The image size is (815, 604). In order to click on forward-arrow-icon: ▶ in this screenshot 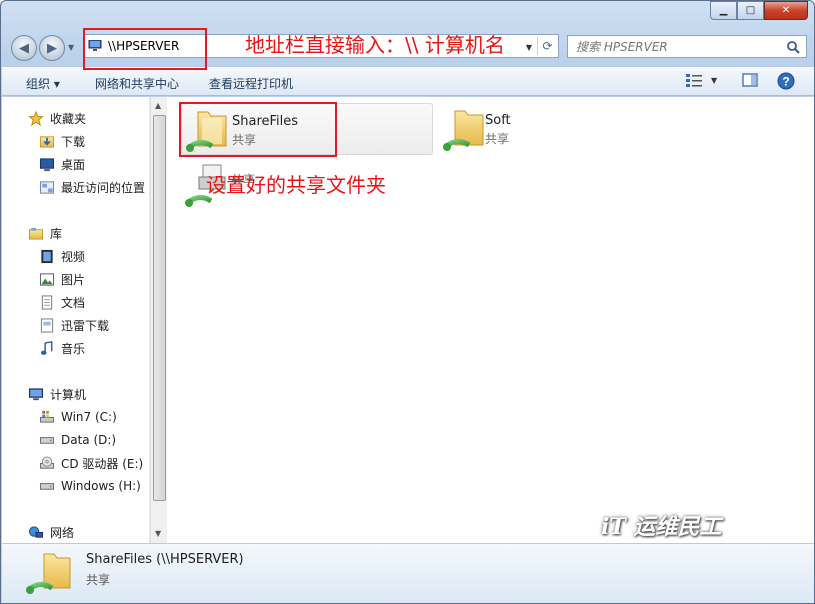, I will do `click(52, 48)`.